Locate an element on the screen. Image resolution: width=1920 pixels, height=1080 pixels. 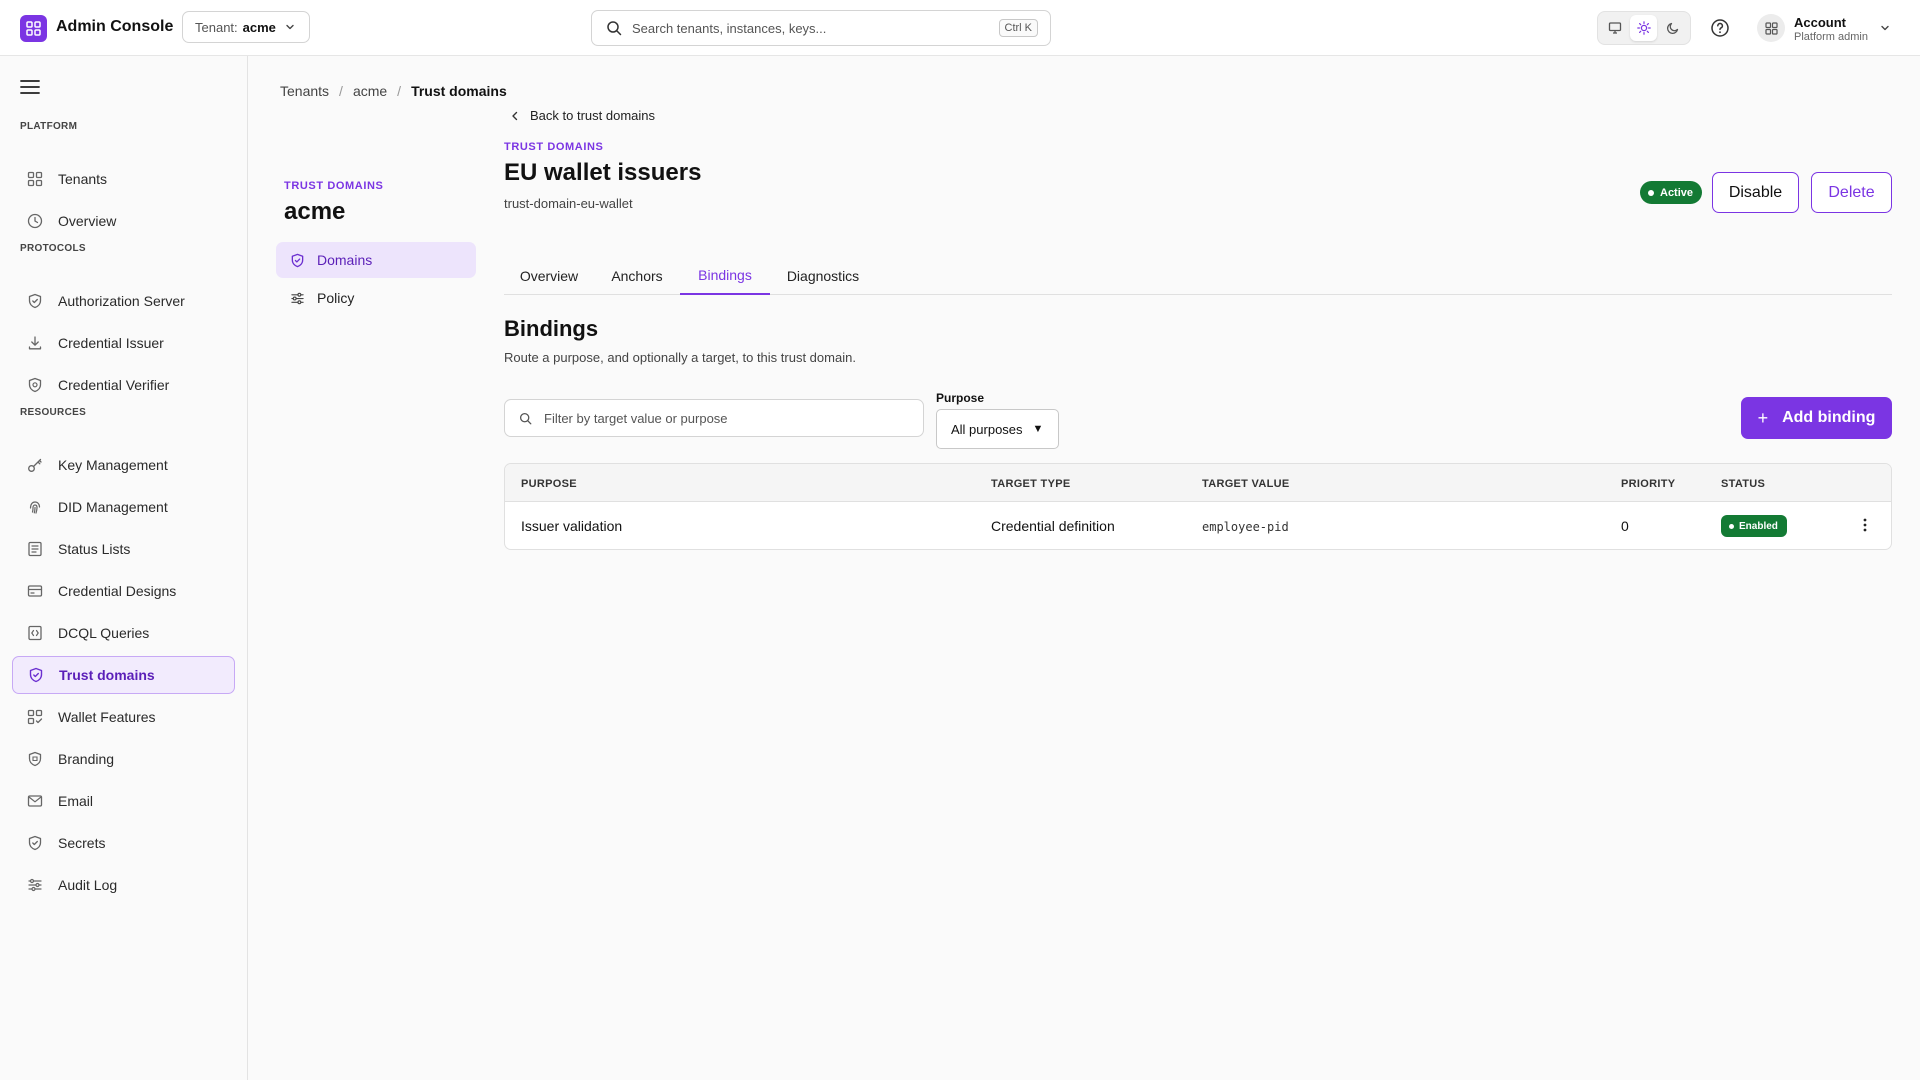
filter-input: Filter by target value or purpose is located at coordinates (714, 418).